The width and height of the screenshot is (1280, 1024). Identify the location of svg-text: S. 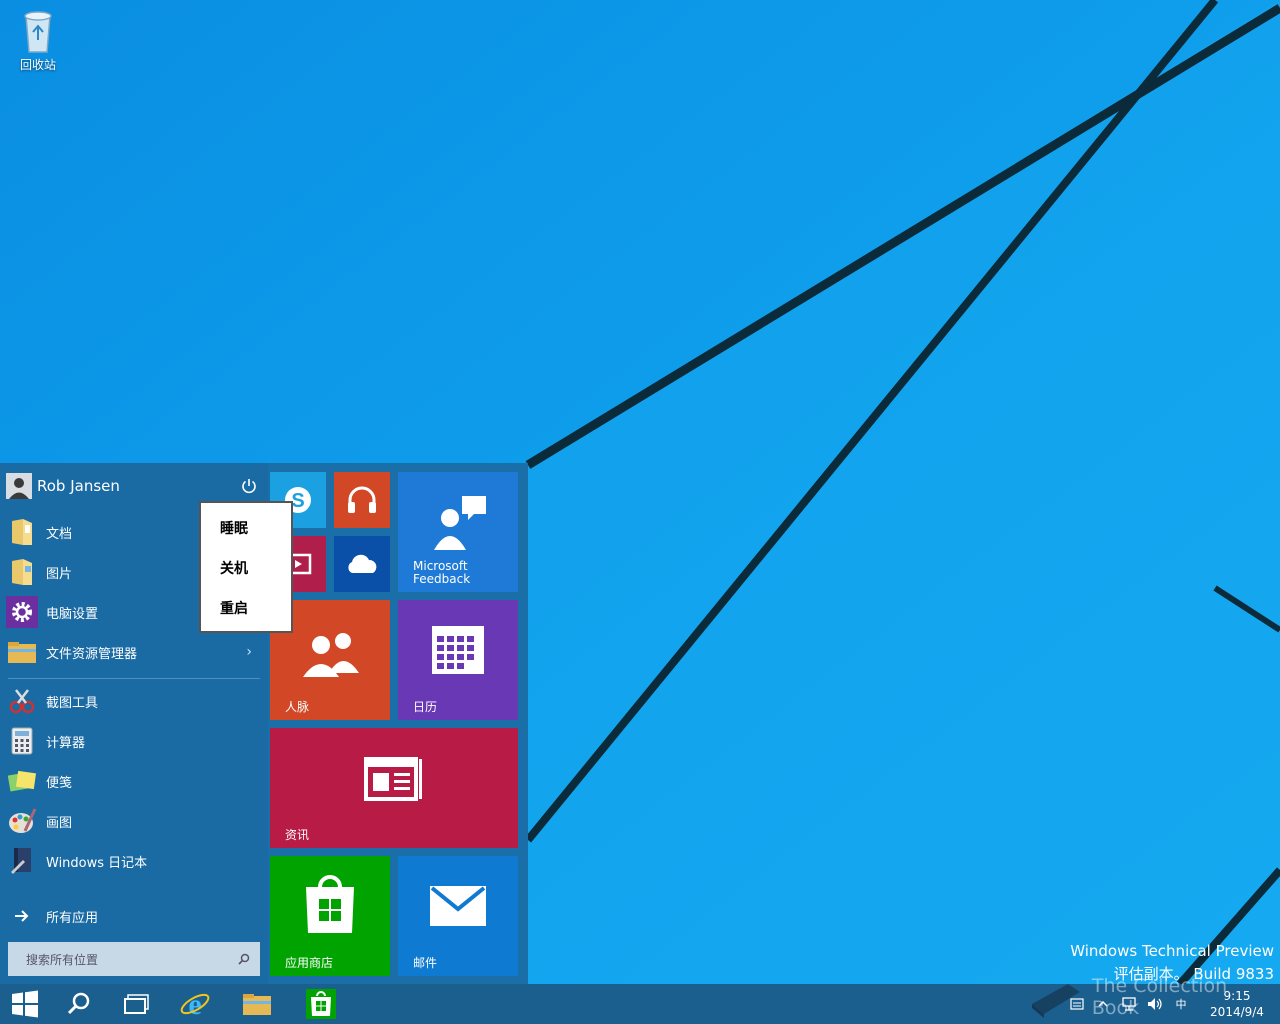
(297, 501).